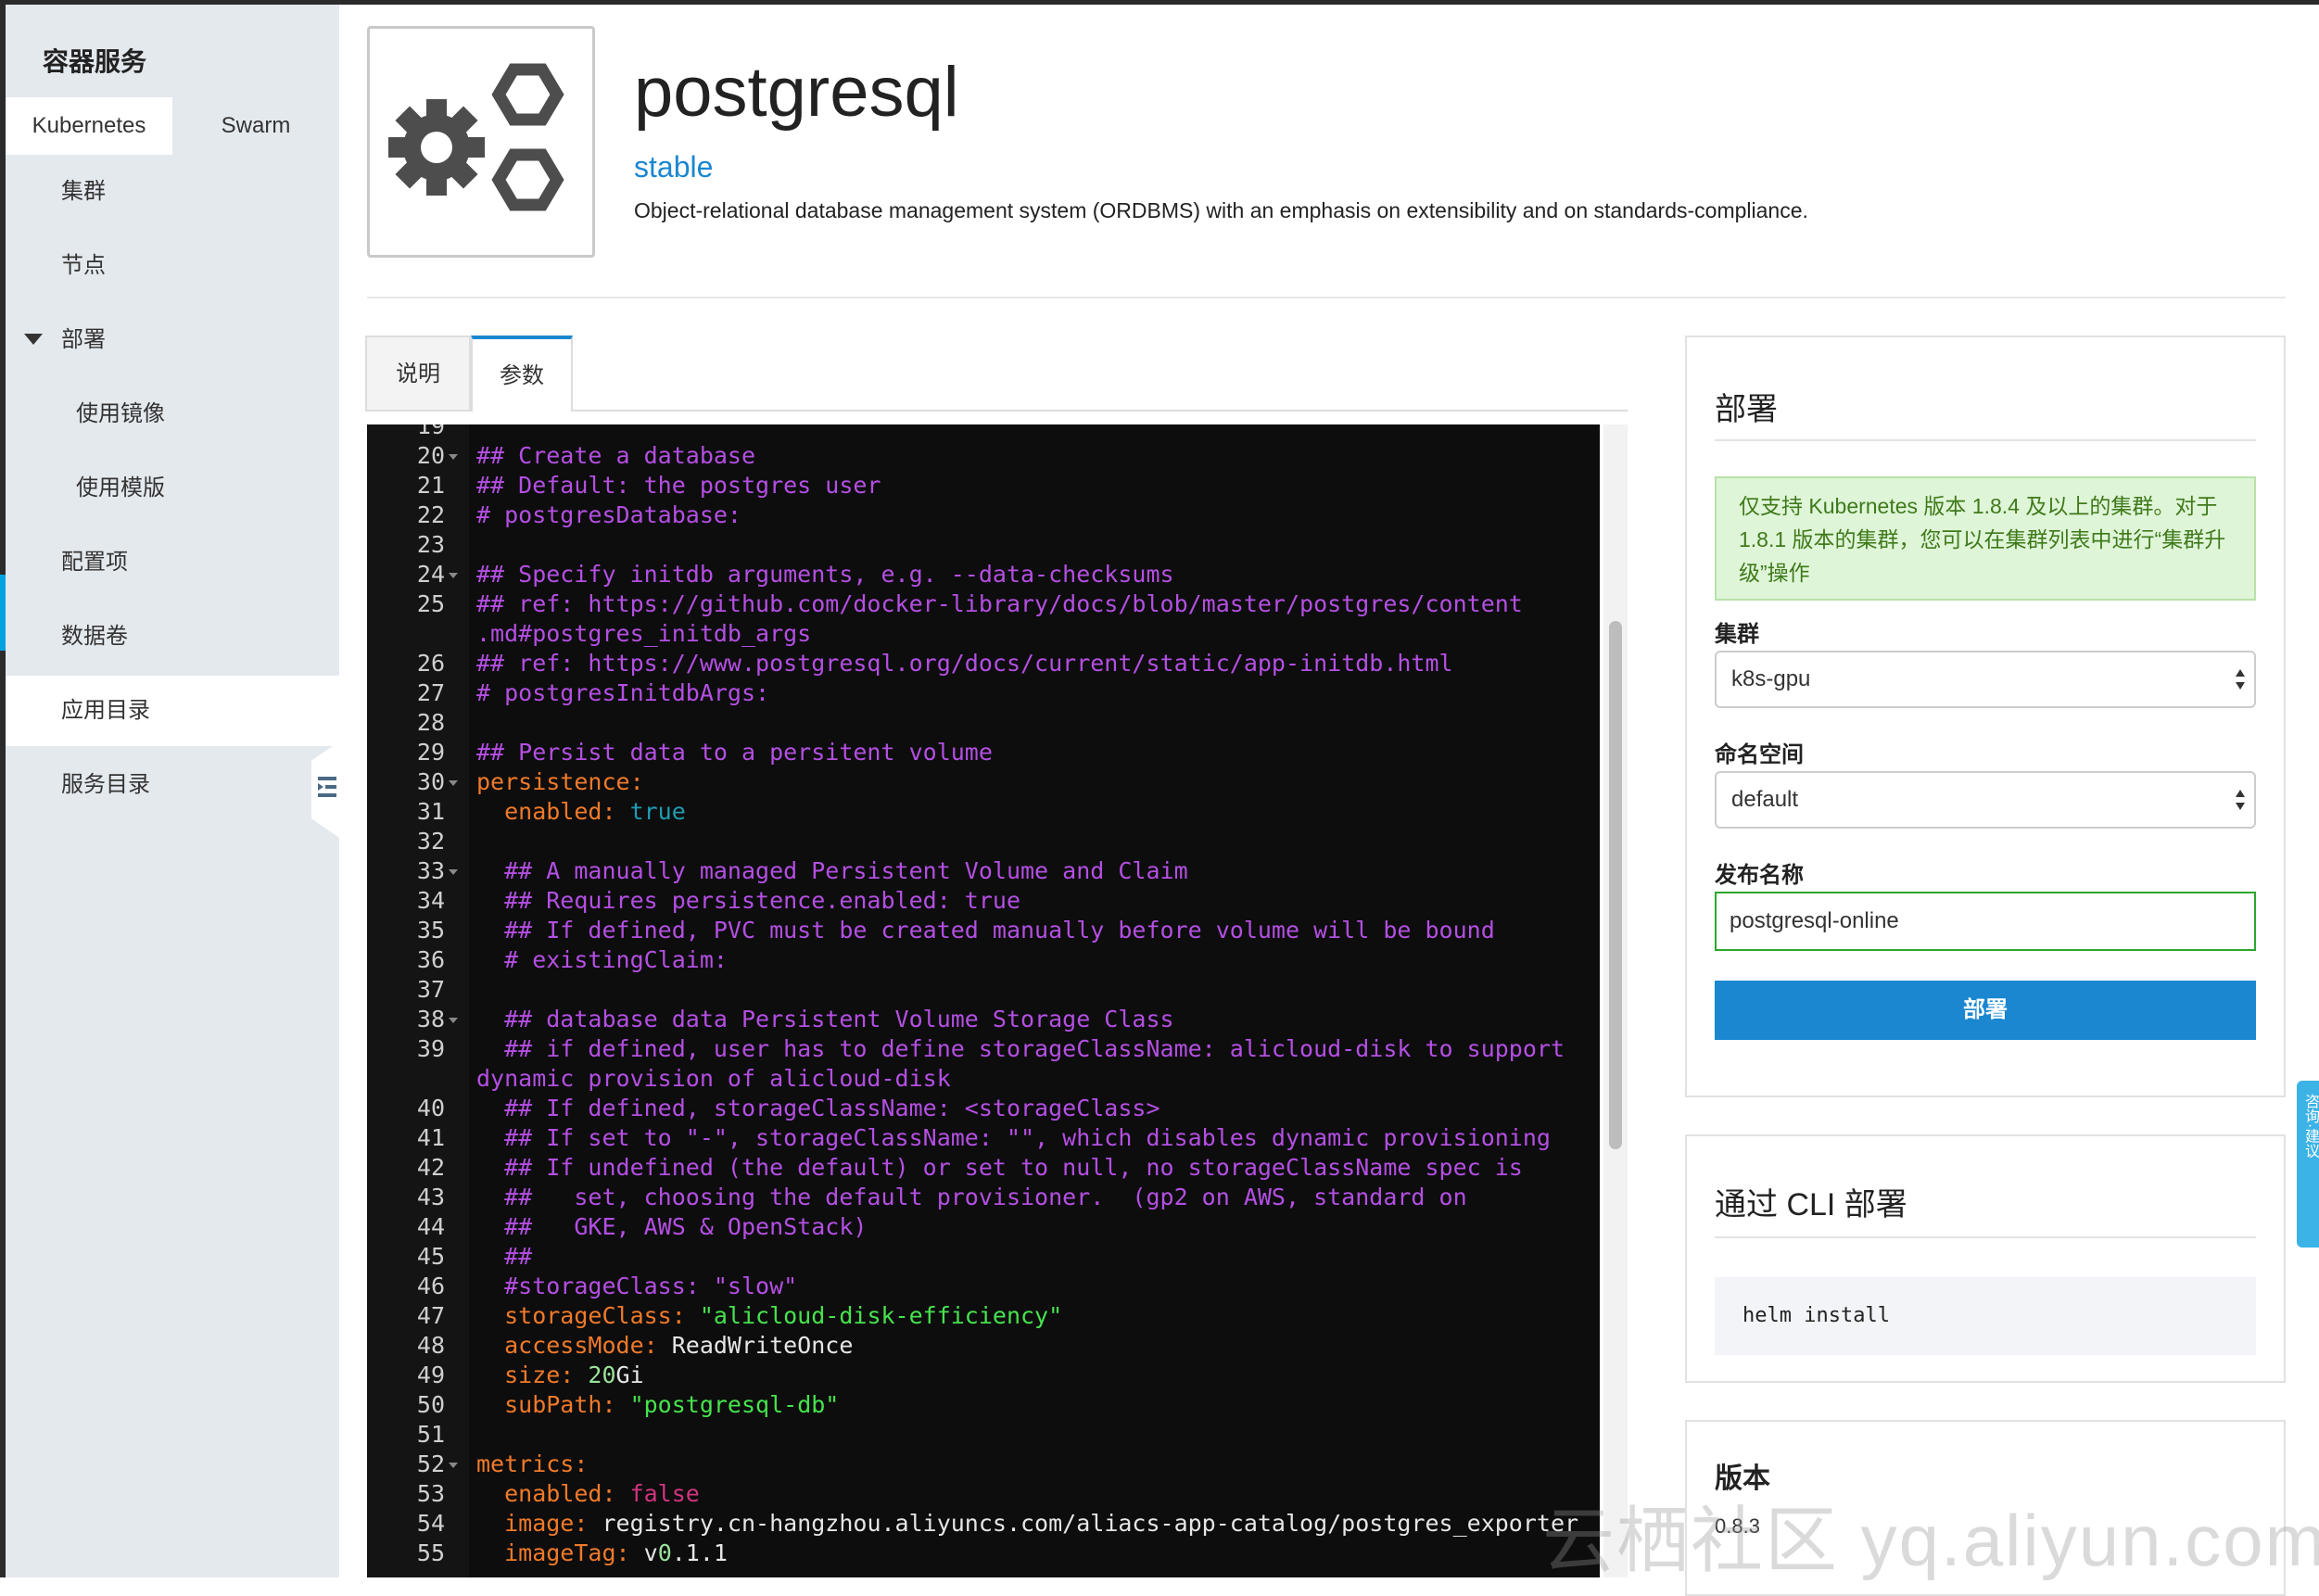  I want to click on sidebar-item-use-template: 使用模版, so click(172, 489).